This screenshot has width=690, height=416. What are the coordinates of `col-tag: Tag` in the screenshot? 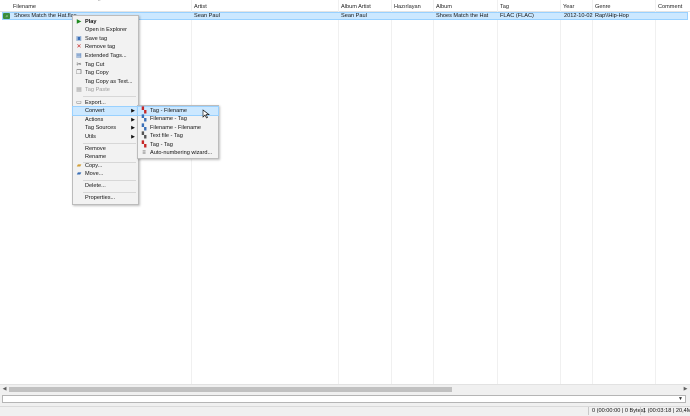 It's located at (504, 7).